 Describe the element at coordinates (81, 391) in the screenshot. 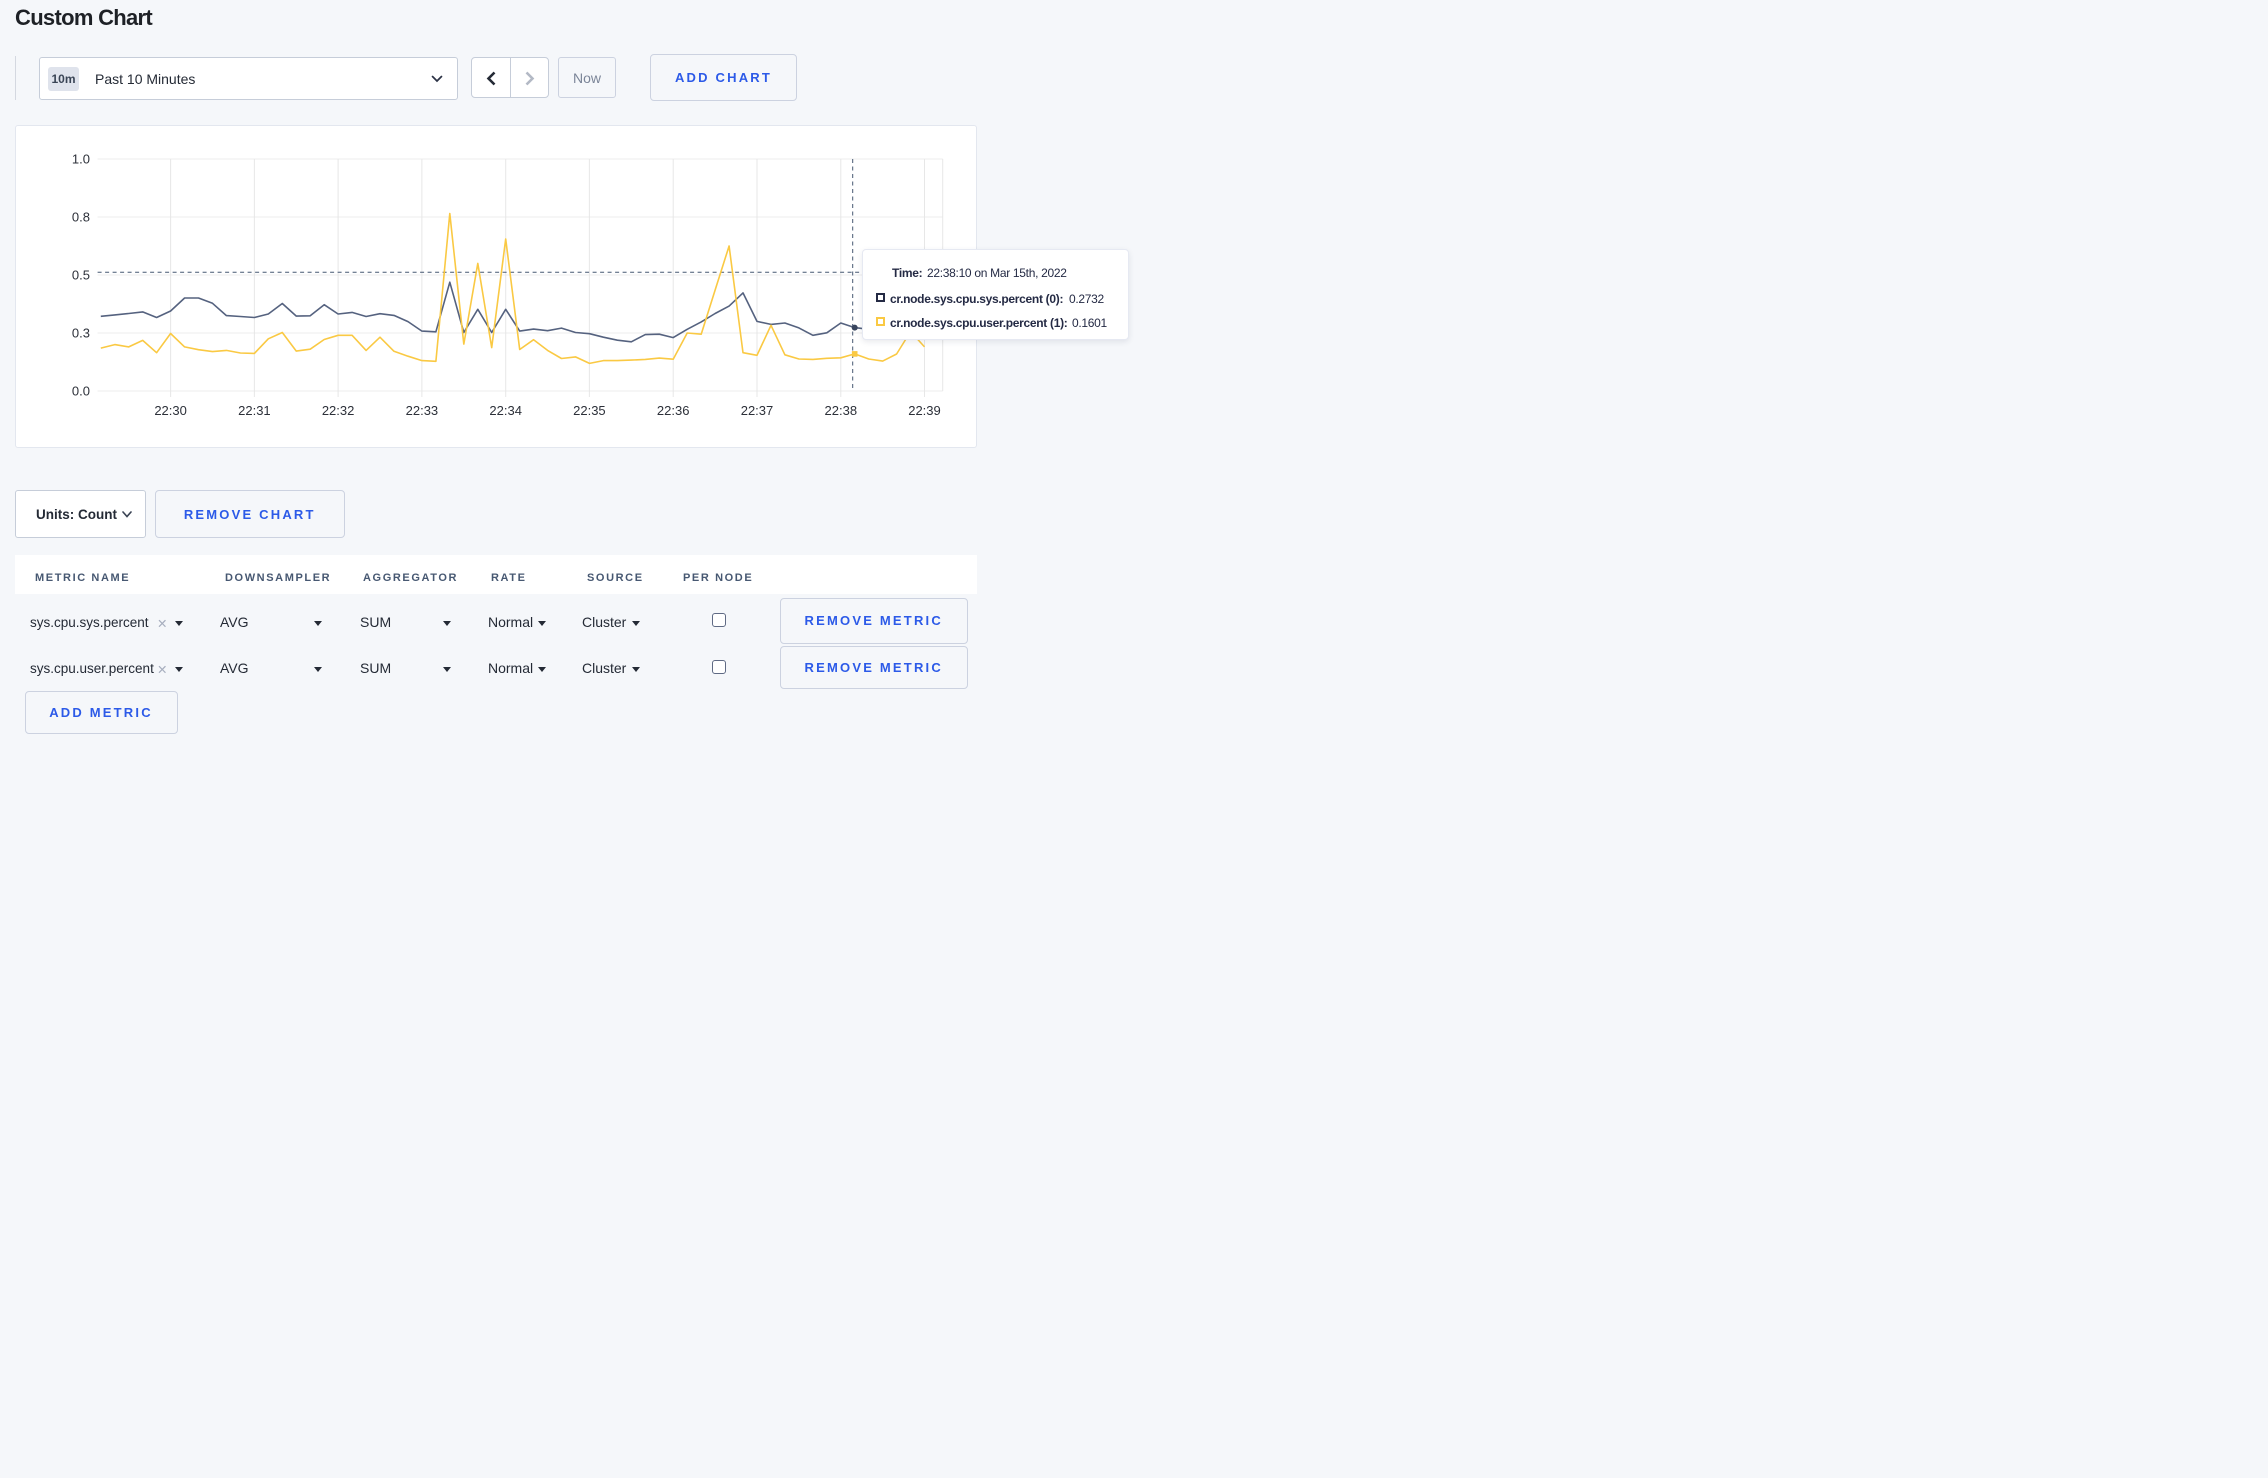

I see `svg-text: 0.0` at that location.